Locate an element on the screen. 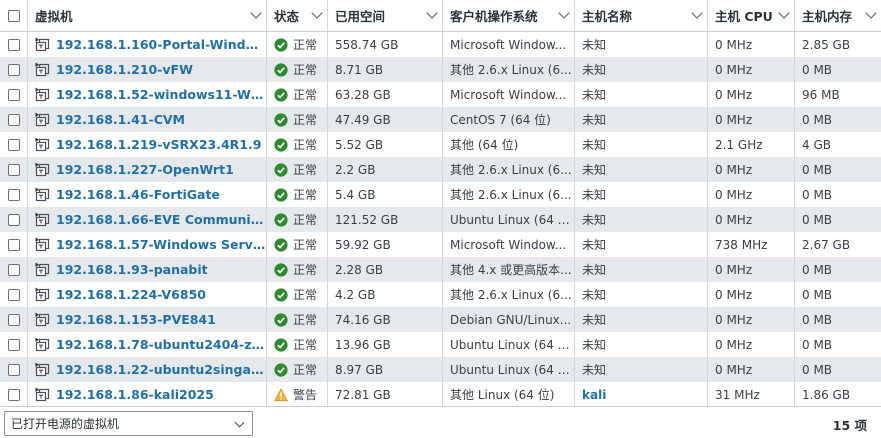  vm-name-cell: 192.168.1.93-panabit is located at coordinates (147, 269).